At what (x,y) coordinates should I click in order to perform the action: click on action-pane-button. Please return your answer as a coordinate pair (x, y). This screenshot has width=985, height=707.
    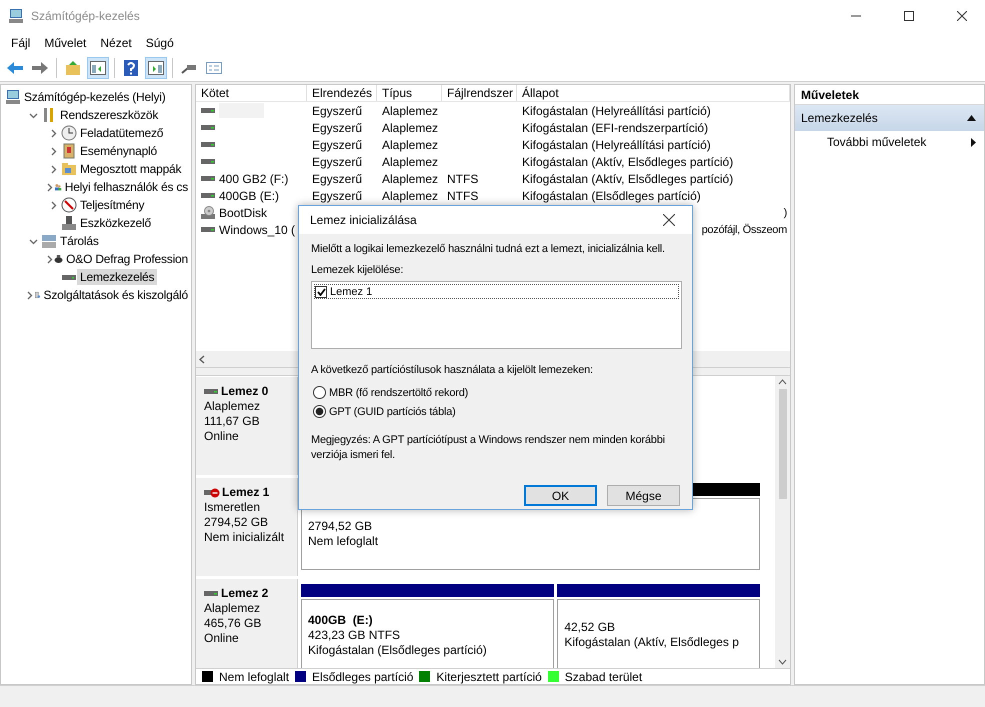
    Looking at the image, I should click on (156, 67).